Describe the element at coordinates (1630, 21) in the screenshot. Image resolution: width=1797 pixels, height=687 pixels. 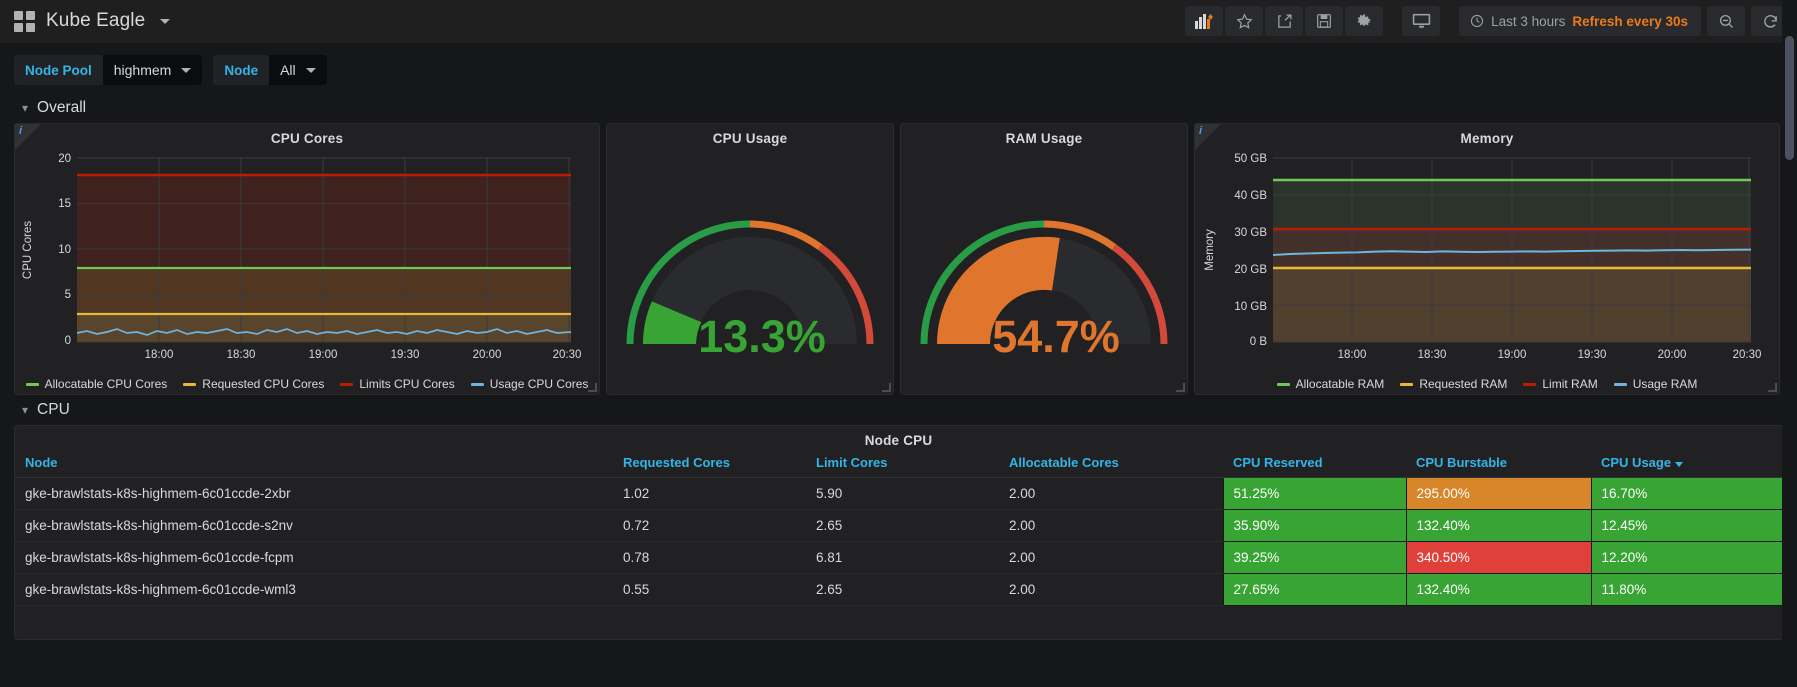
I see `refresh-interval-label: Refresh every 30s` at that location.